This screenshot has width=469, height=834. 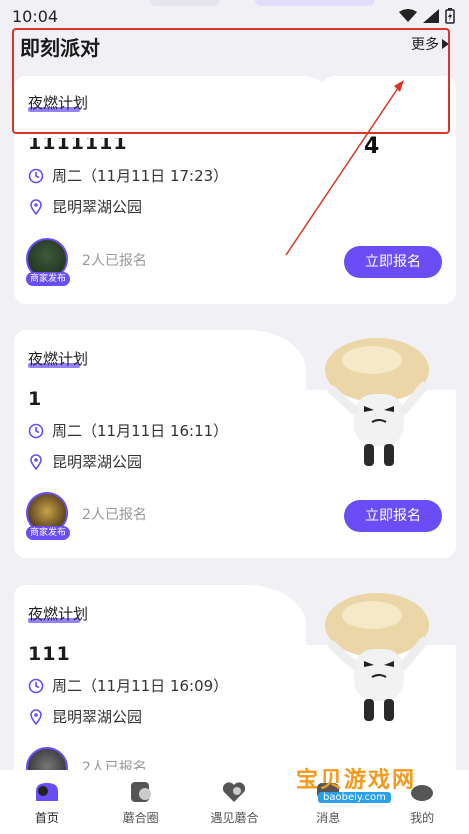 I want to click on watermark-logo: 宝贝游戏网 baobeiy.com, so click(x=366, y=780).